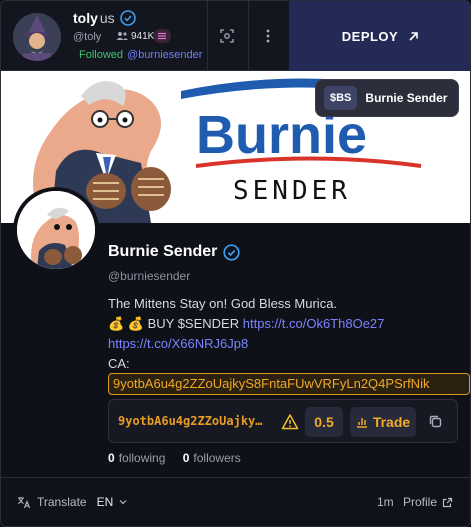 The image size is (471, 527). Describe the element at coordinates (217, 458) in the screenshot. I see `followers-label: followers` at that location.